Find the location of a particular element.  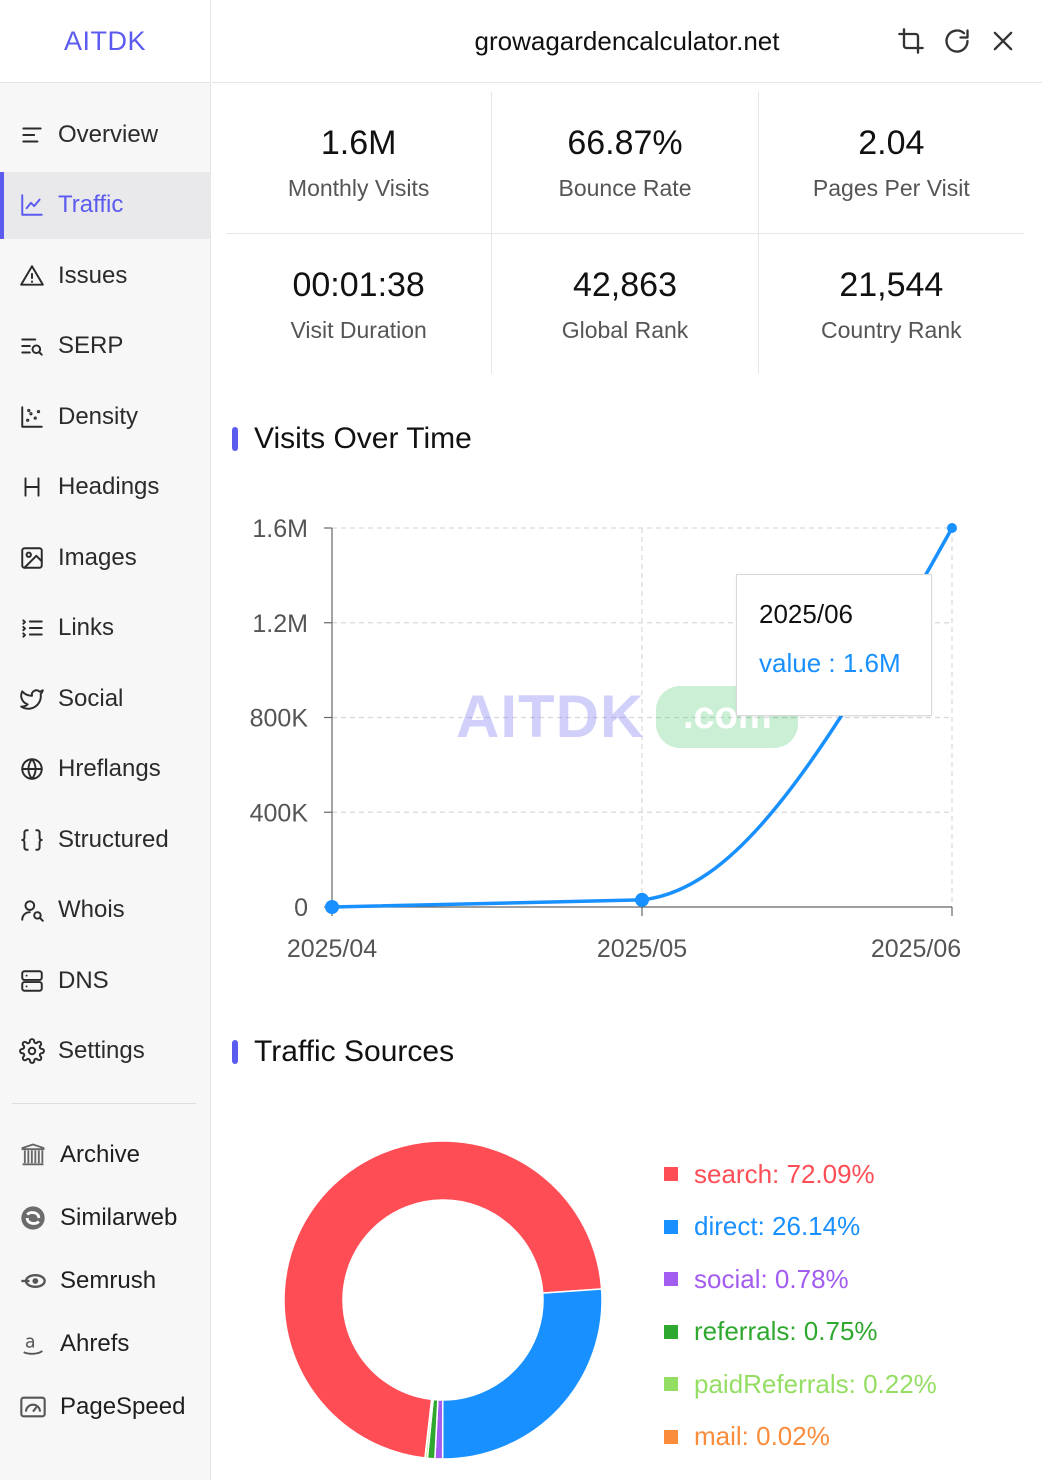

semrush-icon is located at coordinates (33, 1281).